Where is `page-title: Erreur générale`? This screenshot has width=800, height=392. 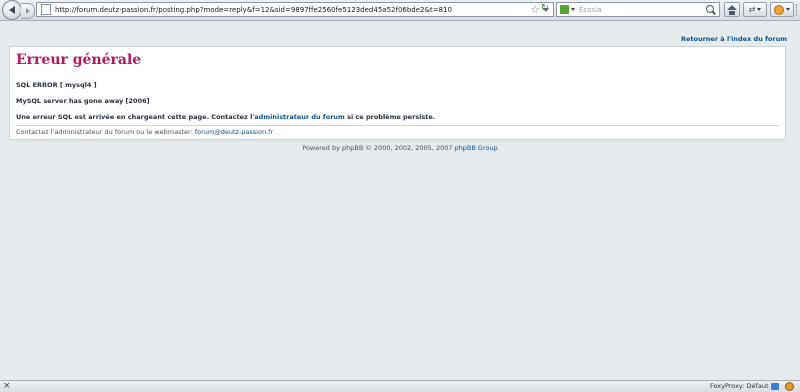
page-title: Erreur générale is located at coordinates (79, 60).